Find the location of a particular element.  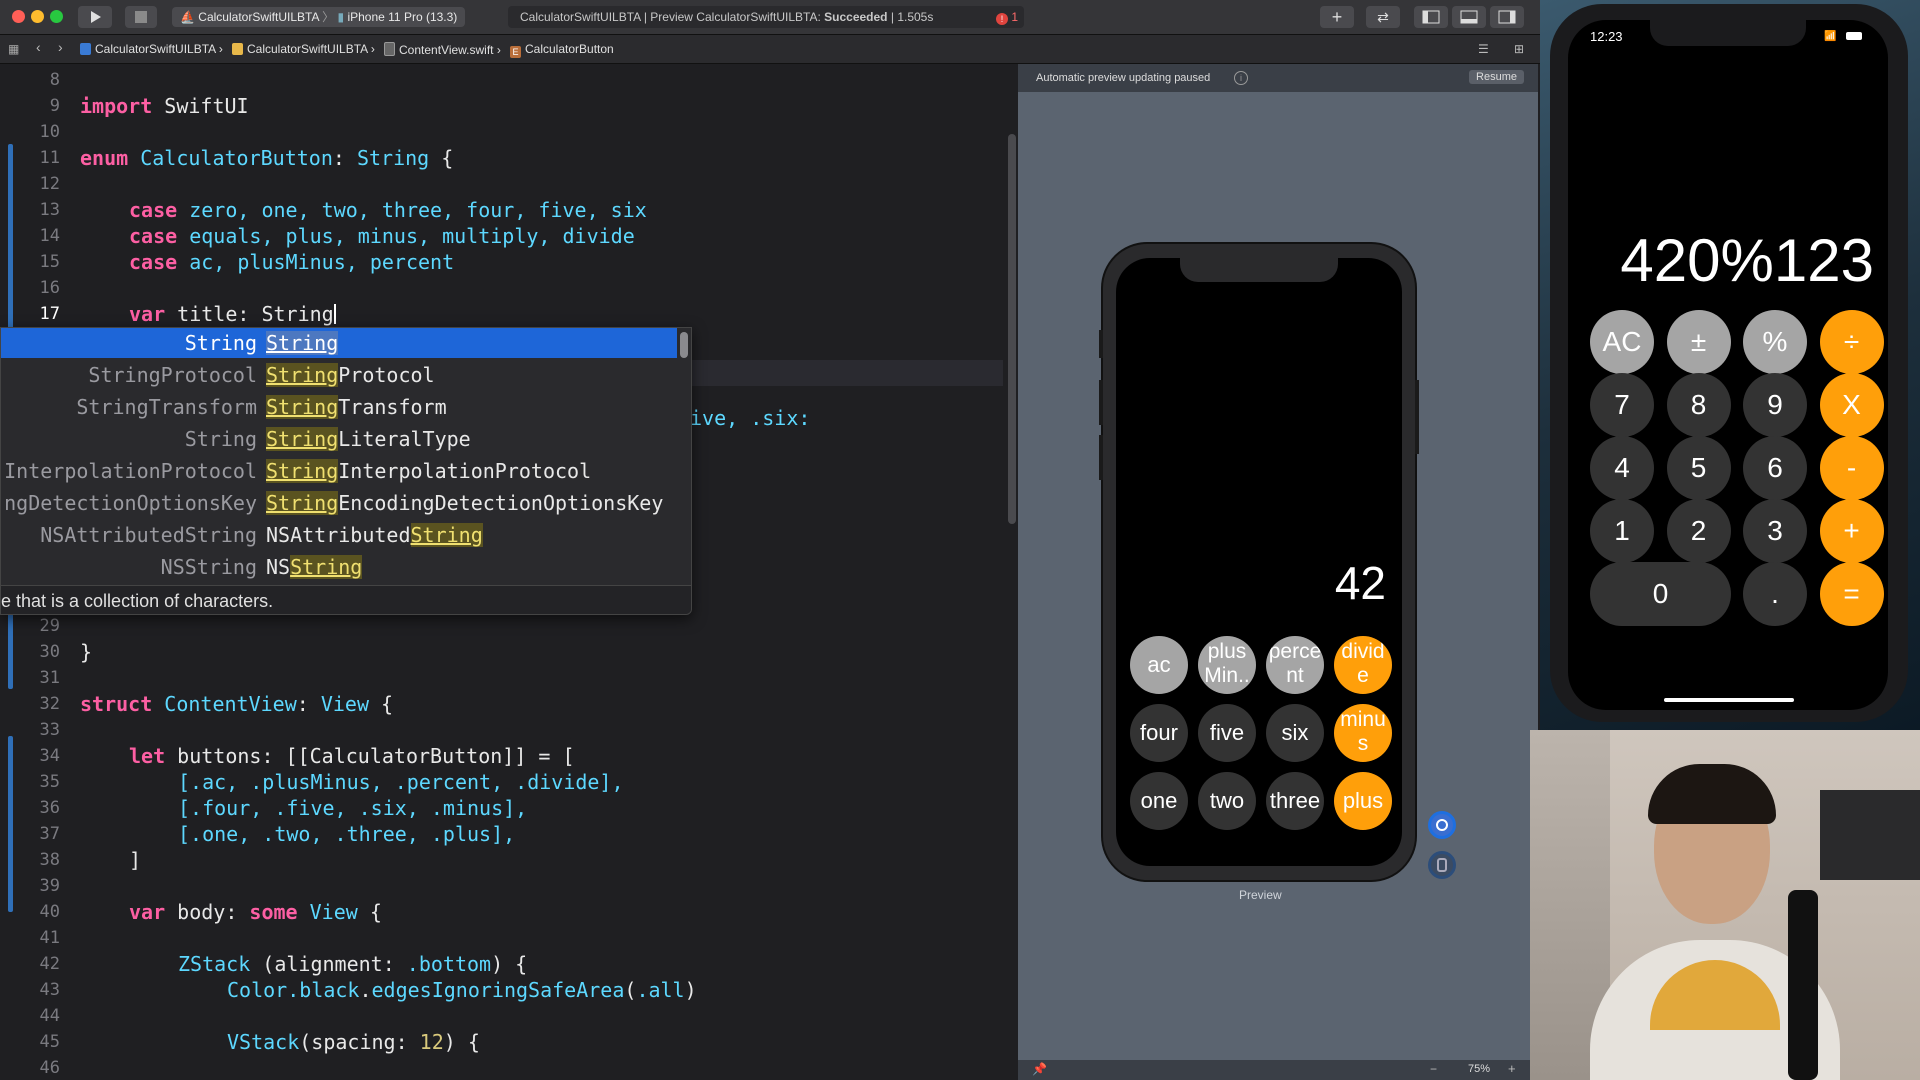

related-items-icon: ▦ is located at coordinates (13, 49).